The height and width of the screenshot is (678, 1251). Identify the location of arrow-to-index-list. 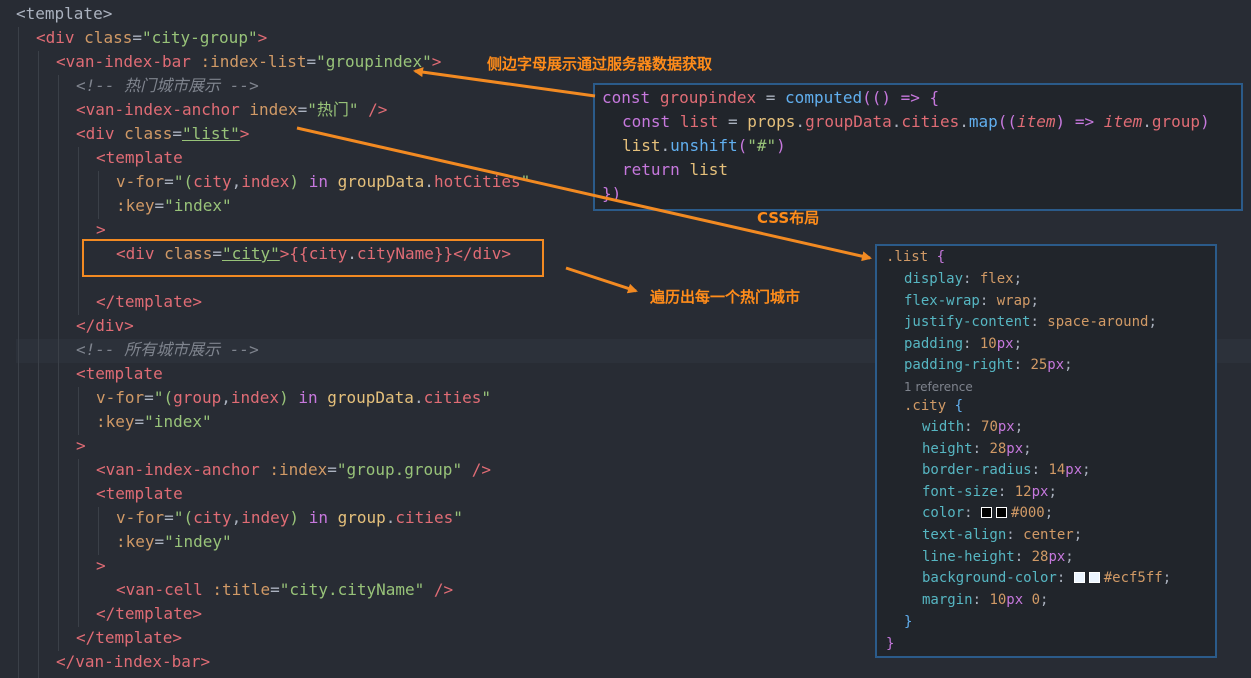
(504, 82).